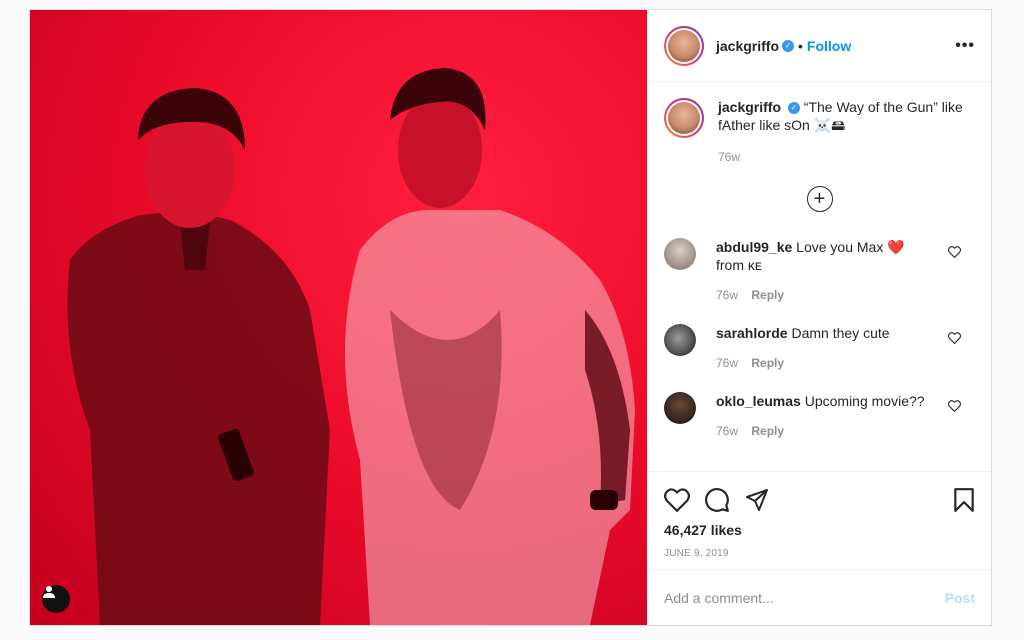 The image size is (1024, 640). I want to click on more-options-icon: •••, so click(965, 46).